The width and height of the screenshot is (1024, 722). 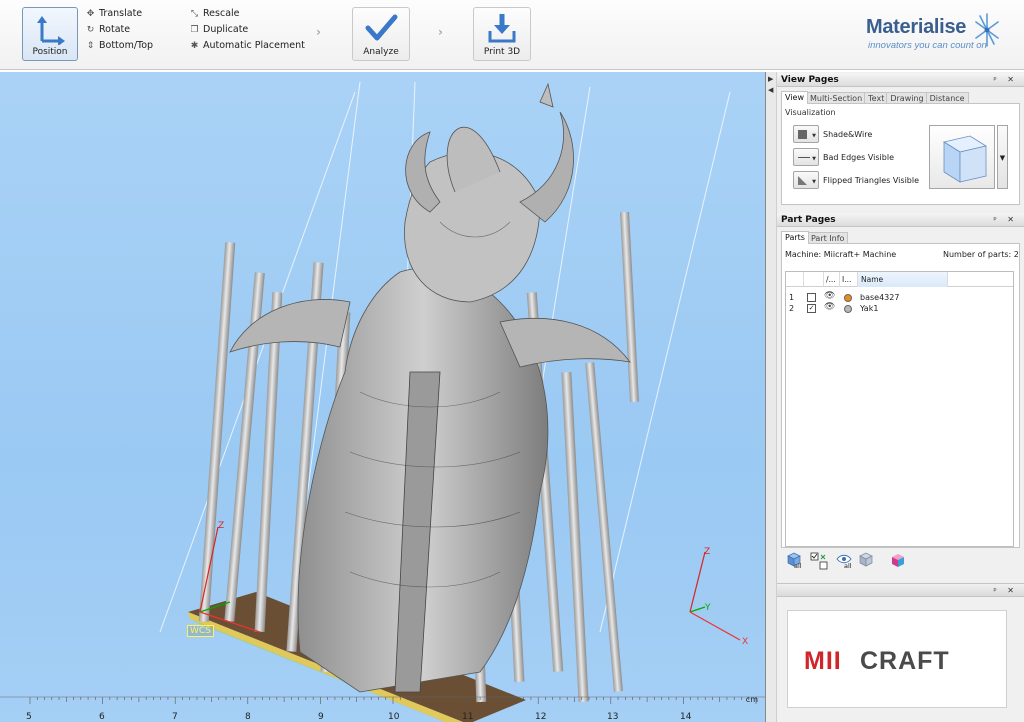 What do you see at coordinates (875, 97) in the screenshot?
I see `view-pages-tabs: View Multi-Section Text Drawing Distance` at bounding box center [875, 97].